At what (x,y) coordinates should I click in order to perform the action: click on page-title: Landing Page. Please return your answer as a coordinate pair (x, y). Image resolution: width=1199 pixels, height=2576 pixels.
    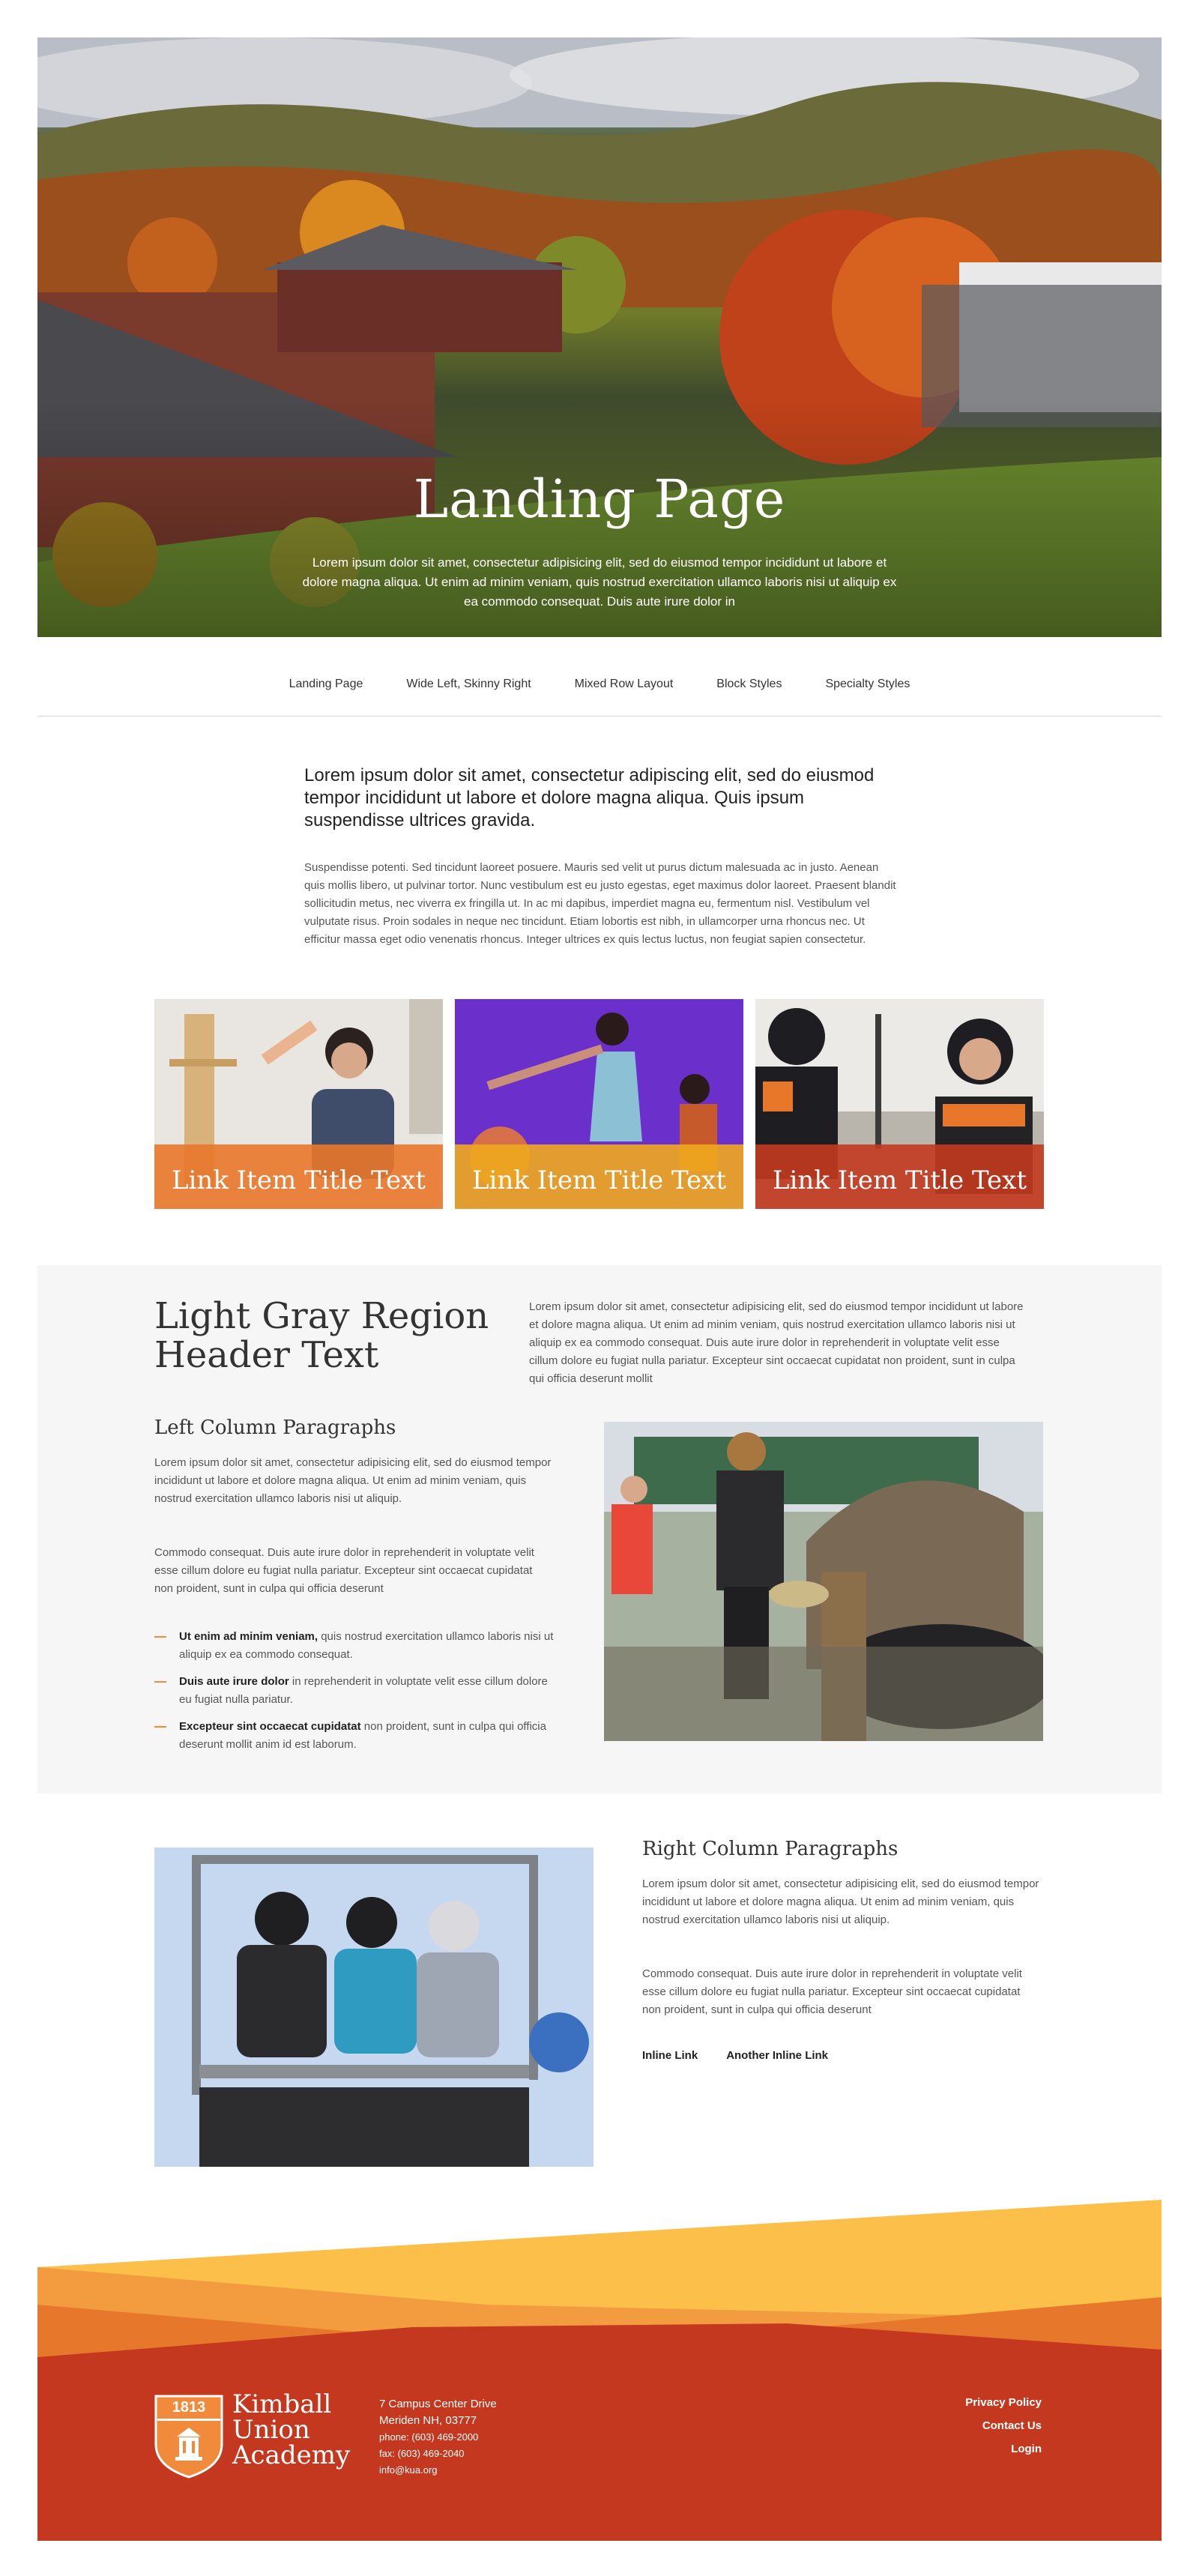
    Looking at the image, I should click on (599, 499).